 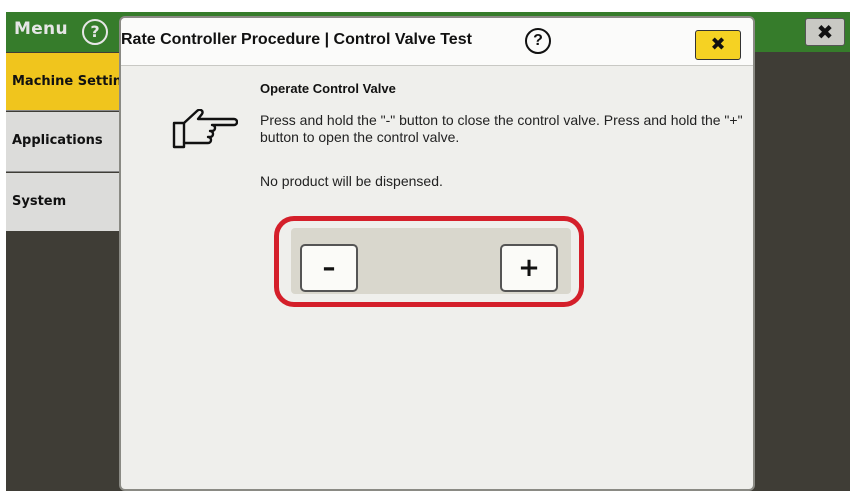 What do you see at coordinates (429, 261) in the screenshot?
I see `highlight-outline` at bounding box center [429, 261].